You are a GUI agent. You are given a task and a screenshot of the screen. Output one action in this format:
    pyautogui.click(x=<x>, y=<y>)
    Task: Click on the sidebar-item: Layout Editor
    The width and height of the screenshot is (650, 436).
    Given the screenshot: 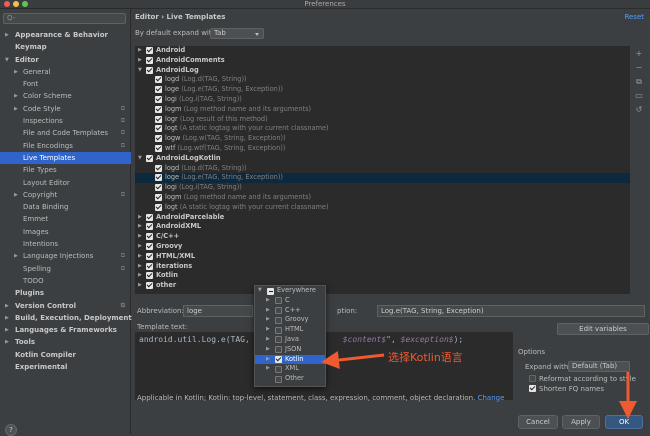 What is the action you would take?
    pyautogui.click(x=65, y=183)
    